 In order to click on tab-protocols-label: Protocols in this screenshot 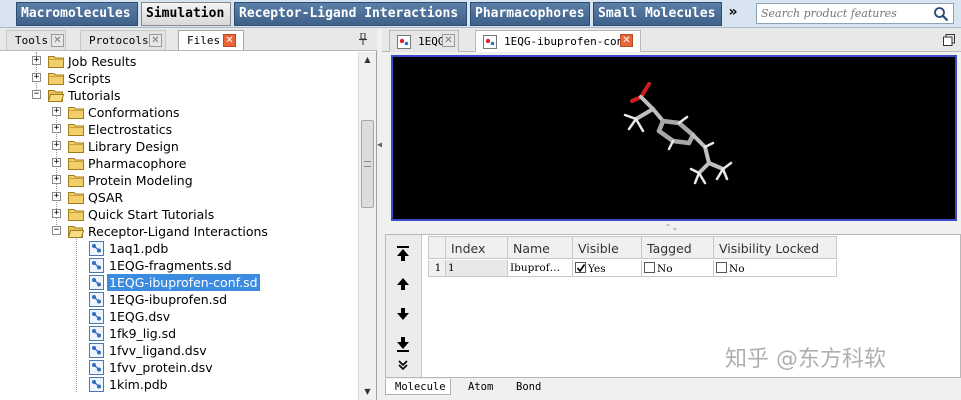, I will do `click(119, 40)`.